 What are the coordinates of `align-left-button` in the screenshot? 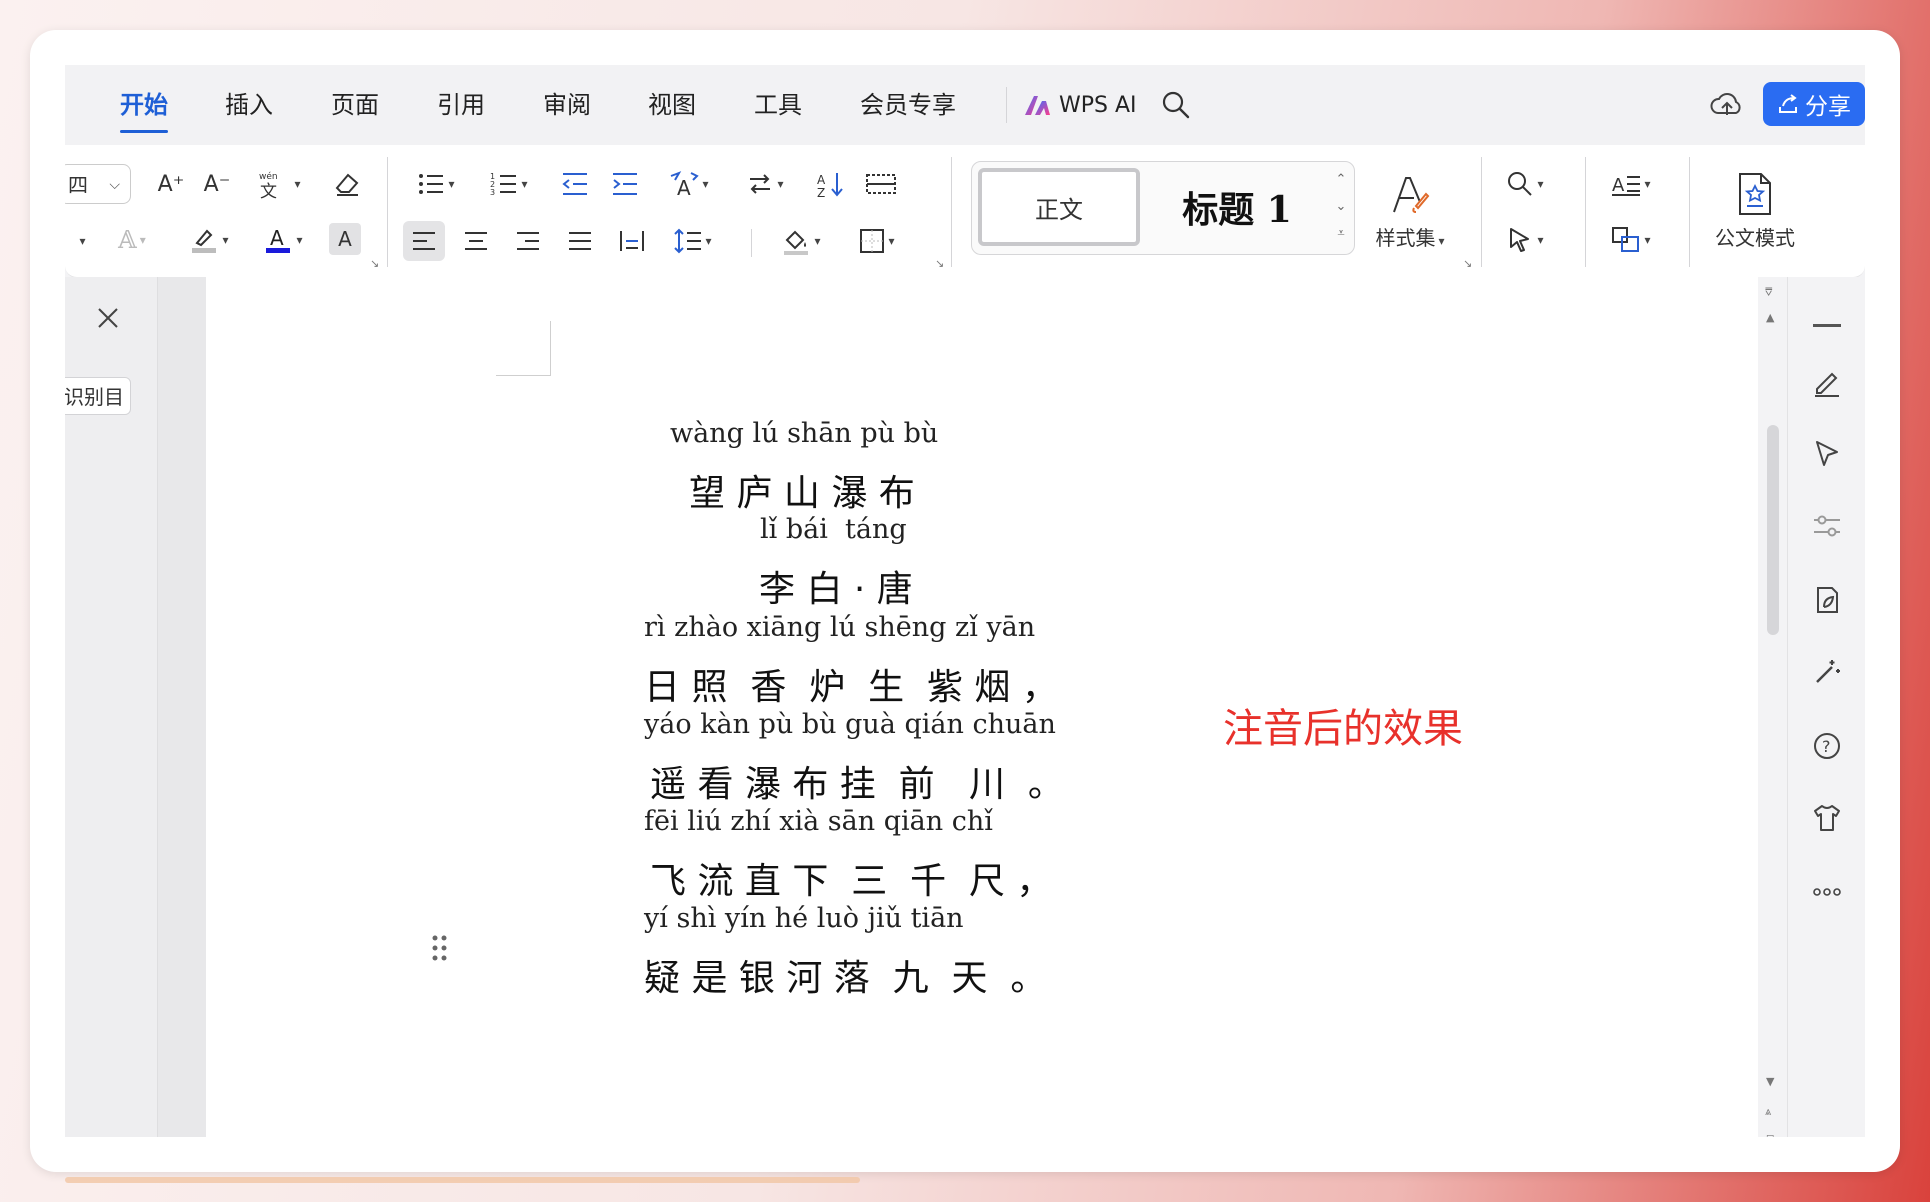 It's located at (424, 241).